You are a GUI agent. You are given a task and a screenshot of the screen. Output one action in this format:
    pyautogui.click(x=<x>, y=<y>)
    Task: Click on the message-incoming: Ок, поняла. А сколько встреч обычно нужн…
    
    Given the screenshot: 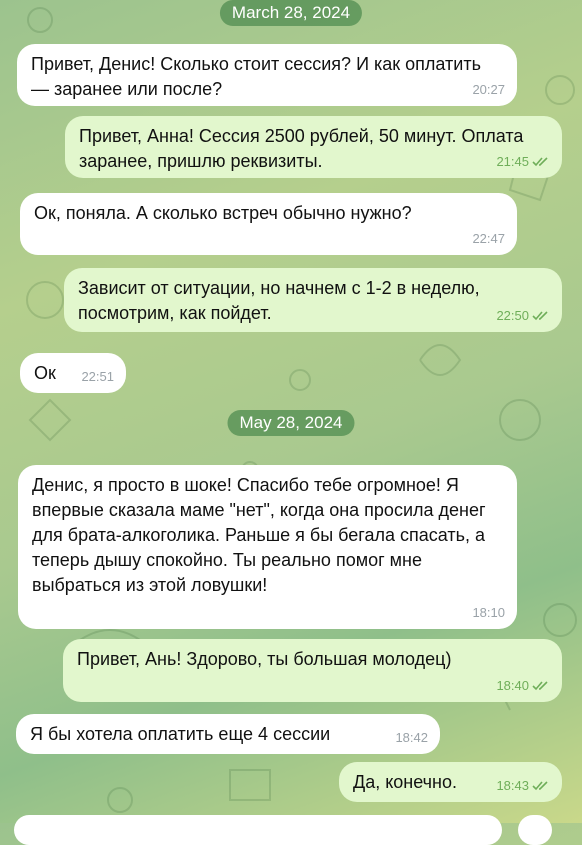 What is the action you would take?
    pyautogui.click(x=268, y=224)
    